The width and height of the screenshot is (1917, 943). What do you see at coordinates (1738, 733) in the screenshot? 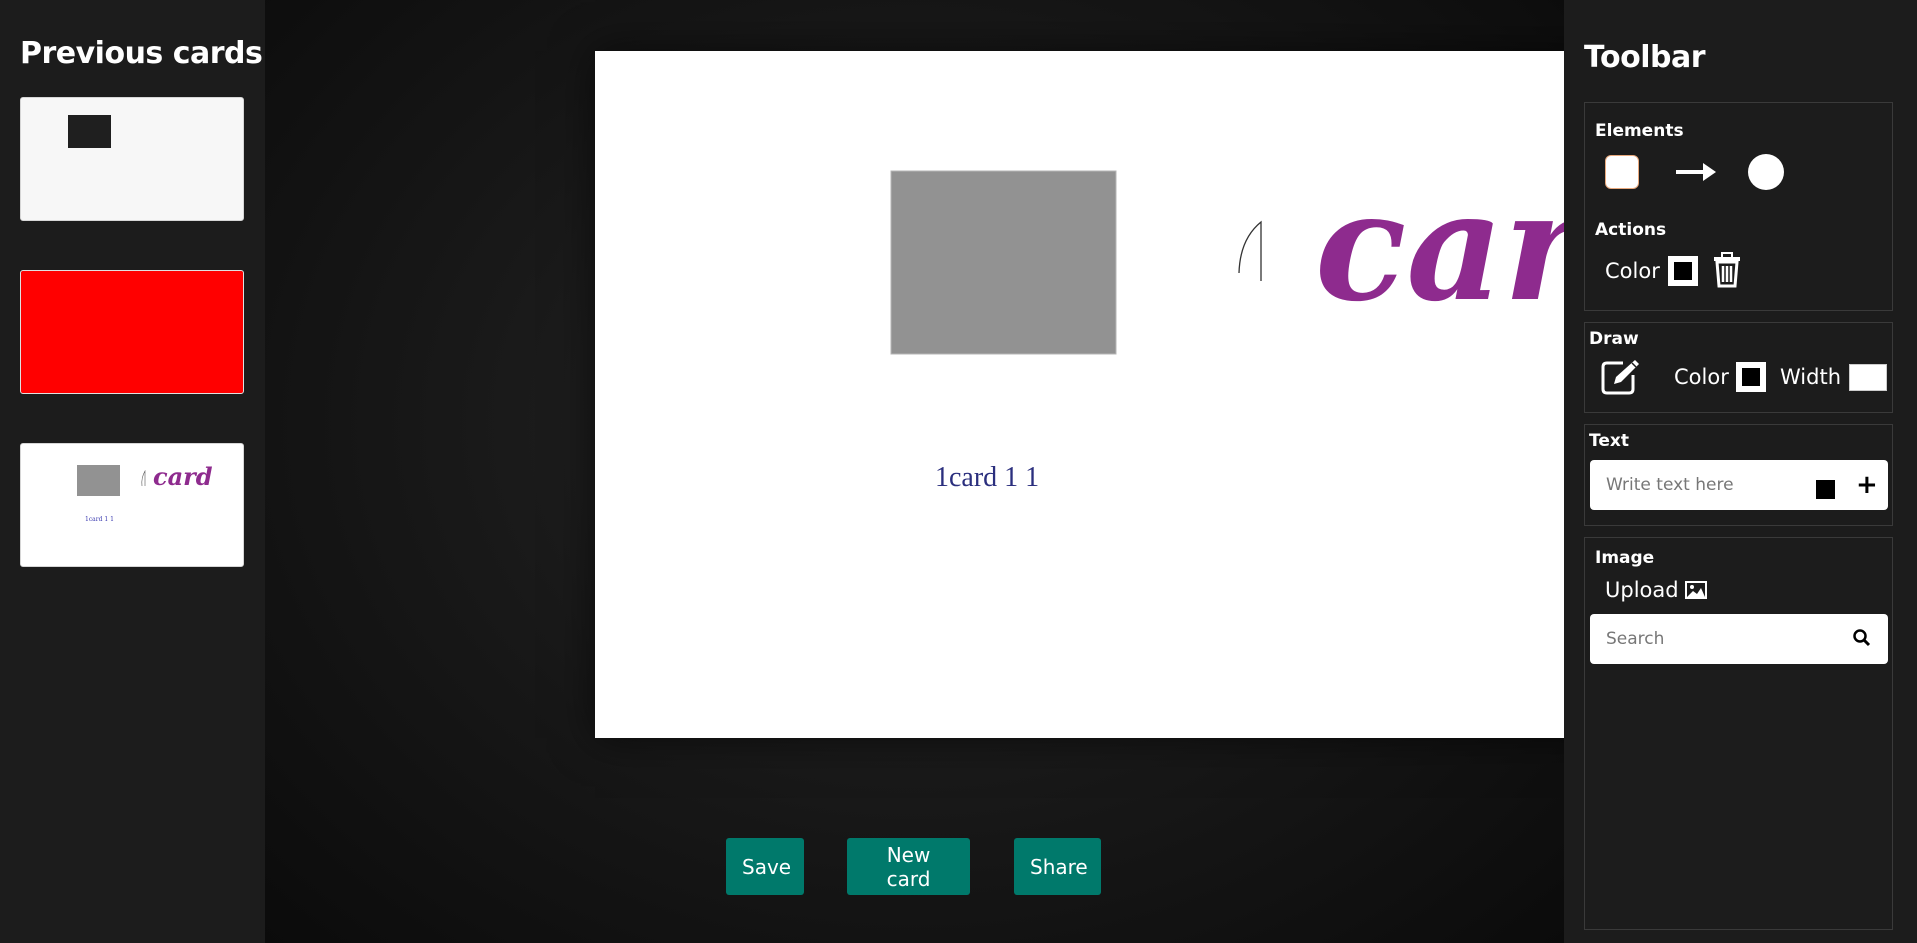
I see `image-section: Image Upload` at bounding box center [1738, 733].